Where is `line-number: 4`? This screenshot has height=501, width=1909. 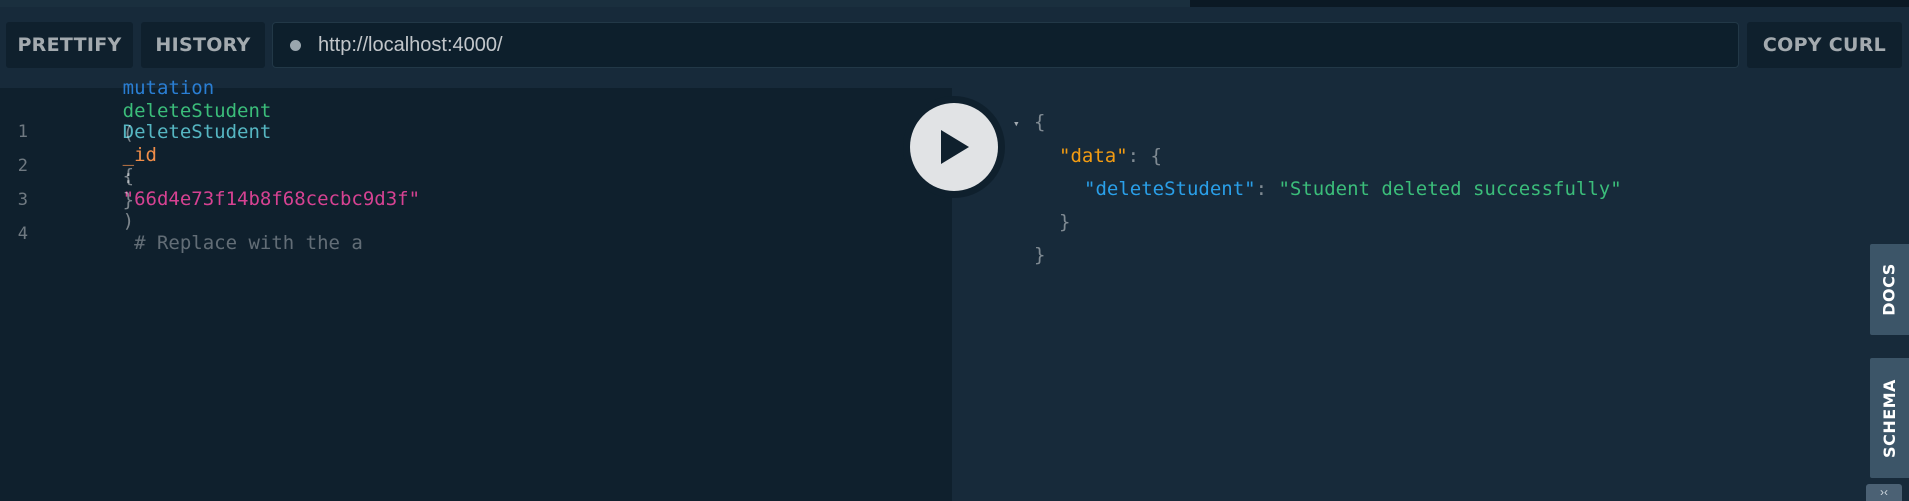 line-number: 4 is located at coordinates (22, 234).